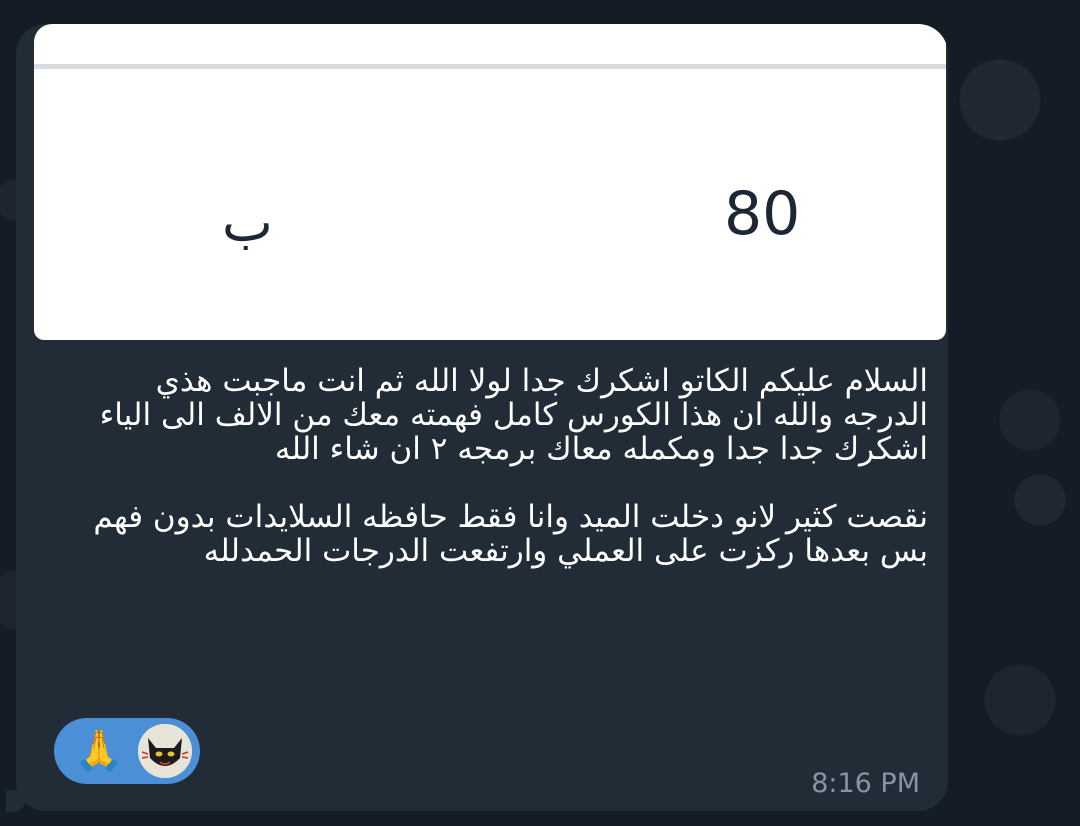 Image resolution: width=1080 pixels, height=826 pixels. What do you see at coordinates (865, 783) in the screenshot?
I see `message-timestamp: 8:16 PM` at bounding box center [865, 783].